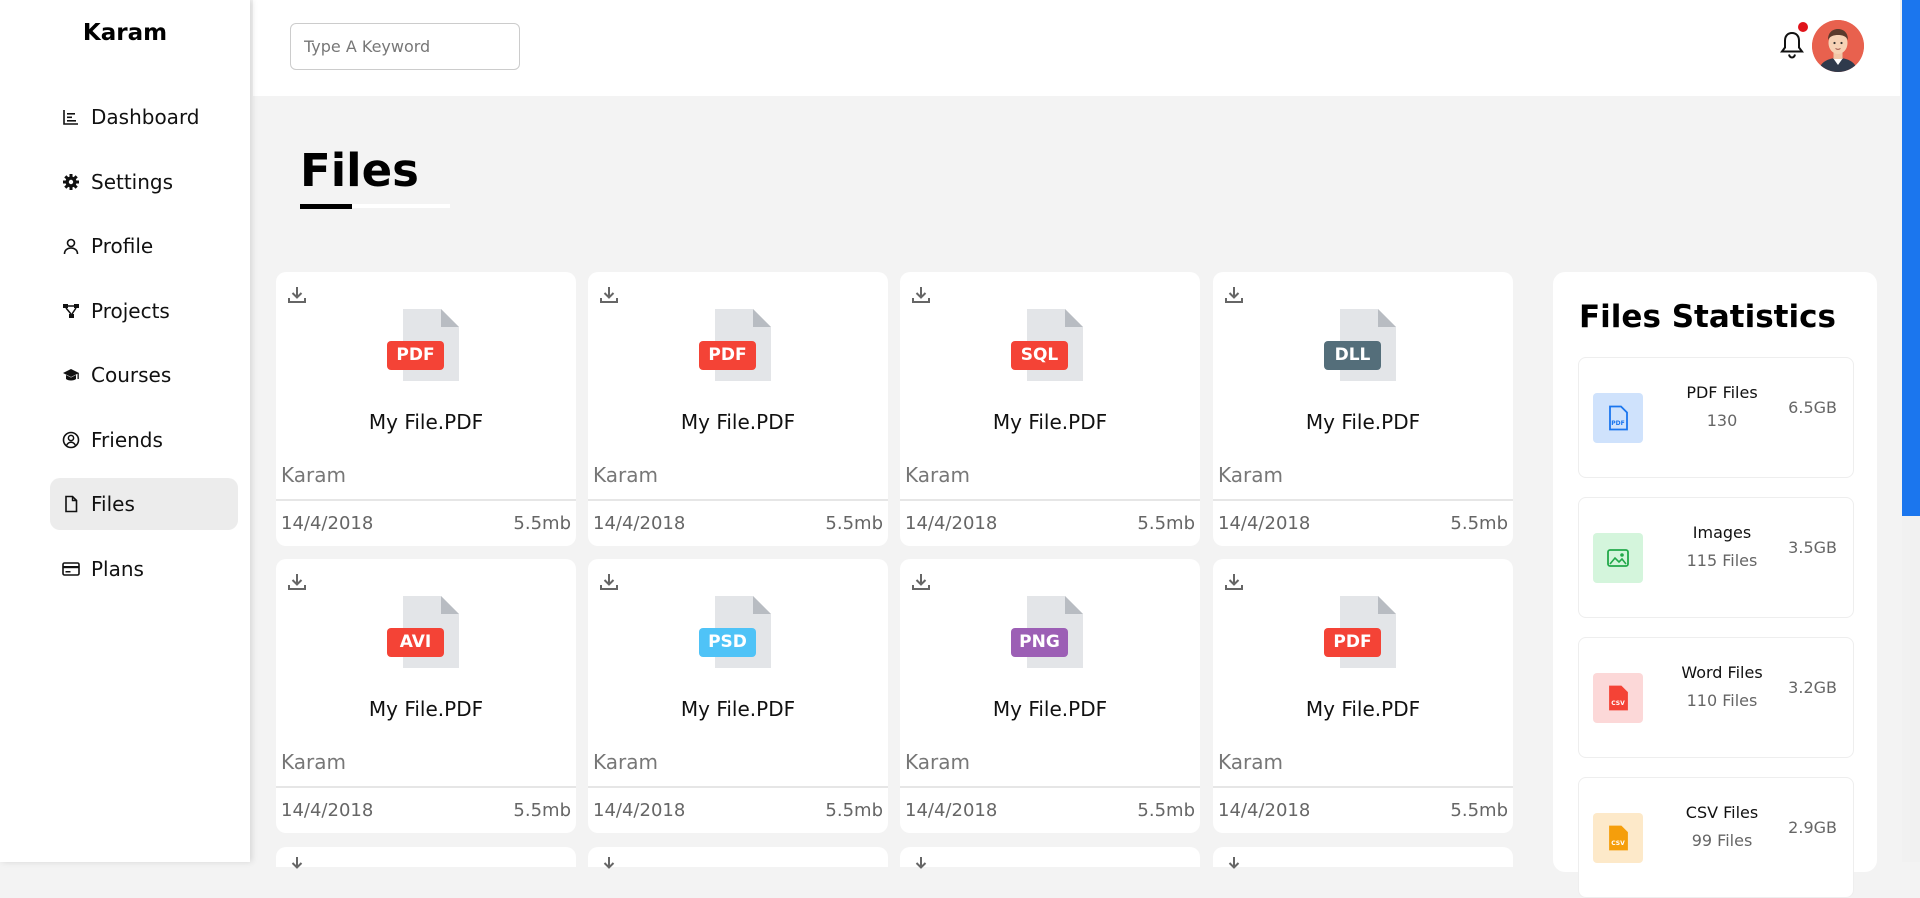  I want to click on sidebar-item-settings: Settings, so click(144, 182).